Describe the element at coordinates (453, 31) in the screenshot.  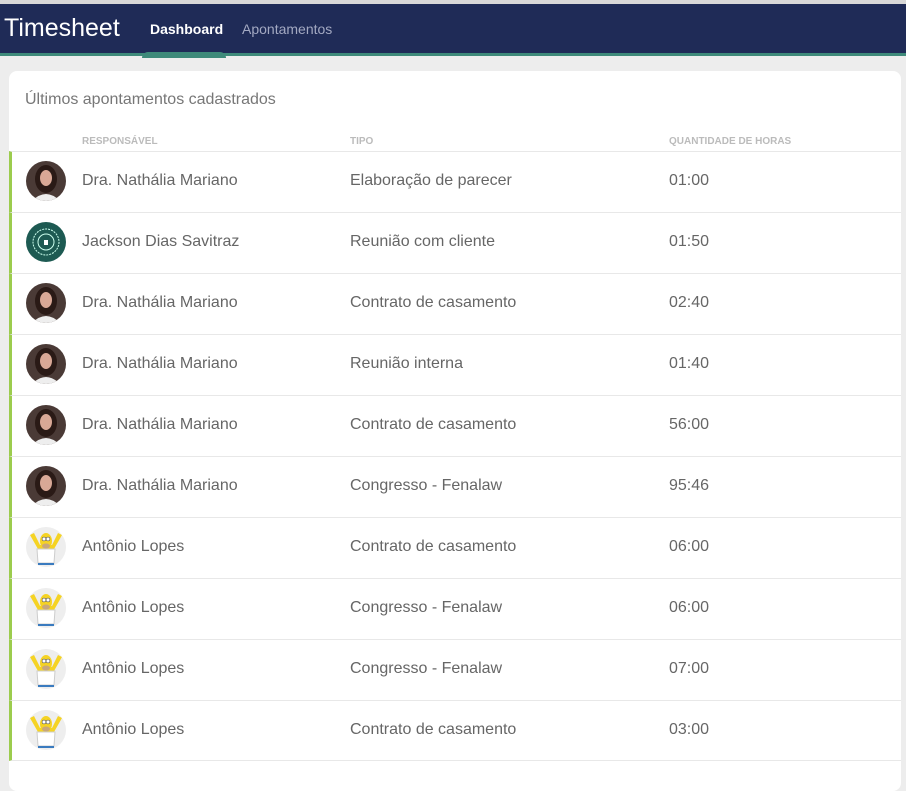
I see `navbar: Timesheet Dashboard Apontamentos` at that location.